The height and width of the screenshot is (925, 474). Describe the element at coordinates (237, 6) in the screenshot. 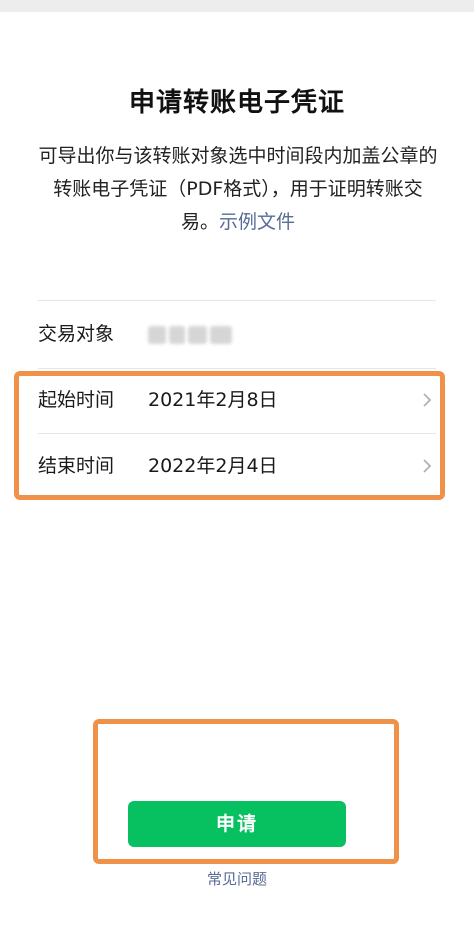

I see `status-bar` at that location.